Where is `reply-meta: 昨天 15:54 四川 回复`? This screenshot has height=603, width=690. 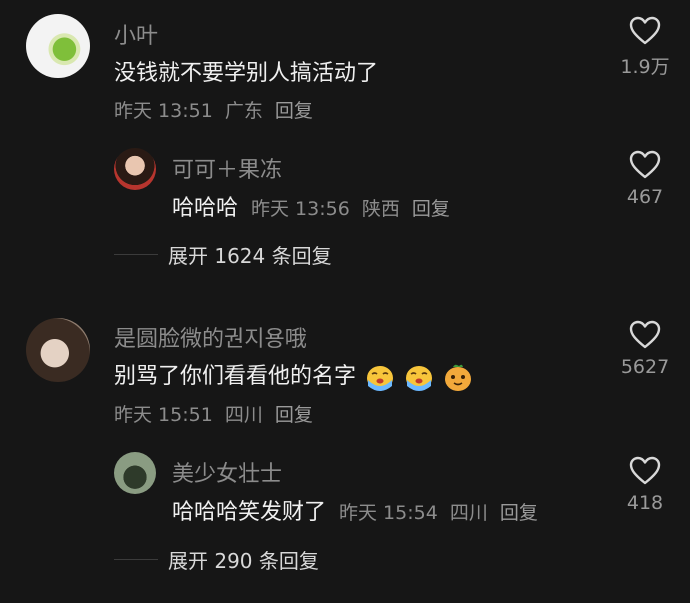
reply-meta: 昨天 15:54 四川 回复 is located at coordinates (438, 513).